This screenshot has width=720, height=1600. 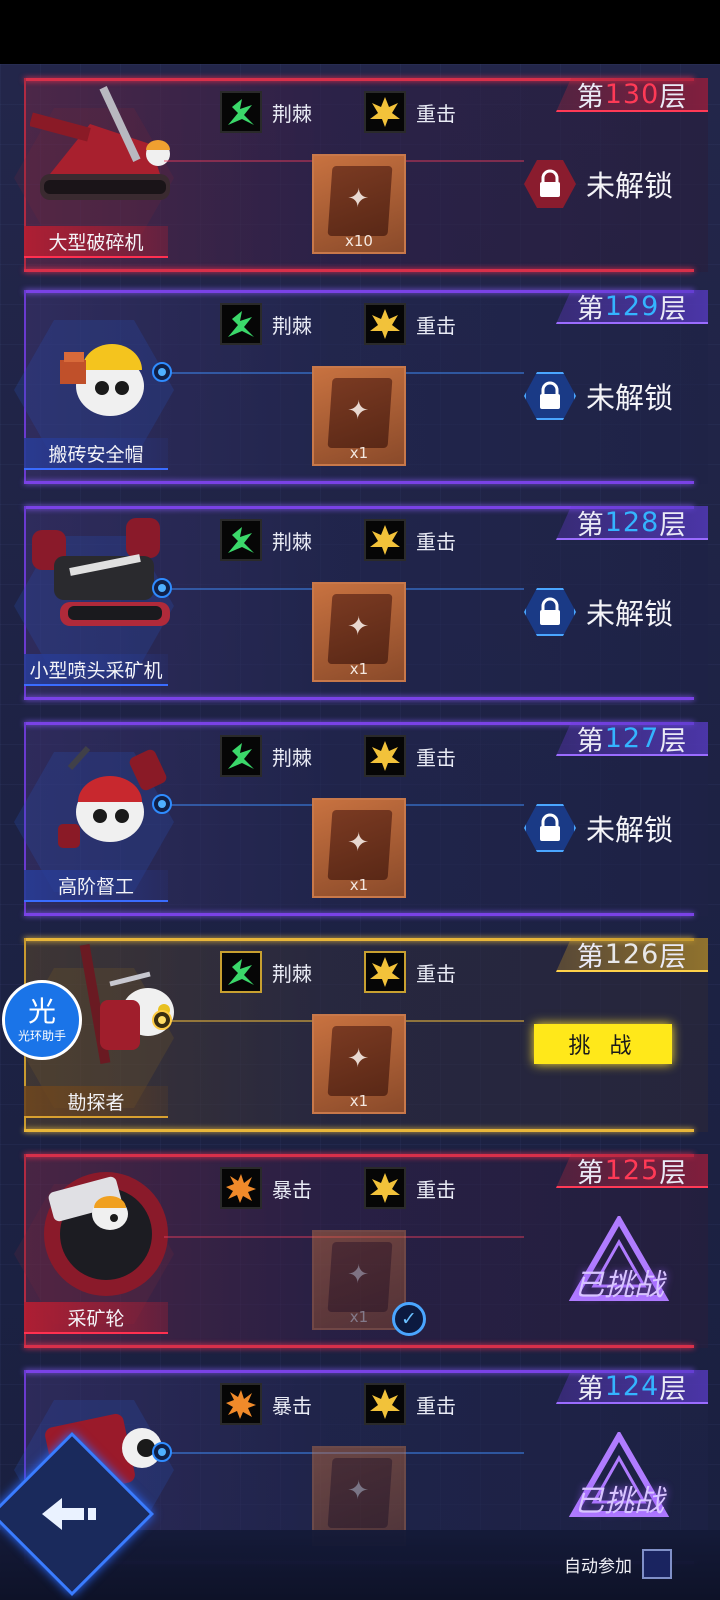 I want to click on floor-number: 129, so click(x=632, y=306).